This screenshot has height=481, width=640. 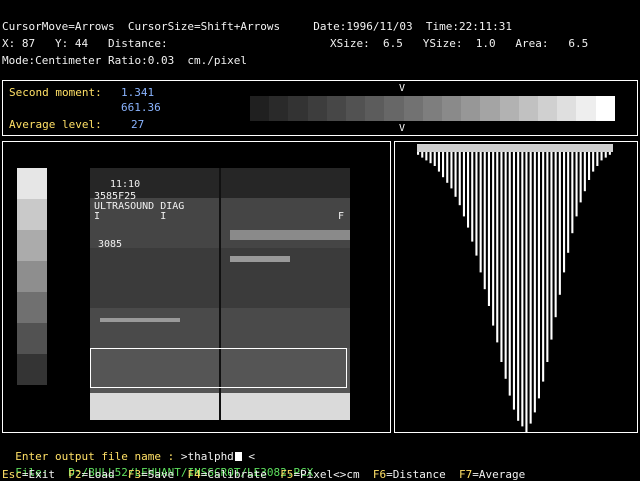 I want to click on second-moment-label: Second moment:, so click(x=55, y=92).